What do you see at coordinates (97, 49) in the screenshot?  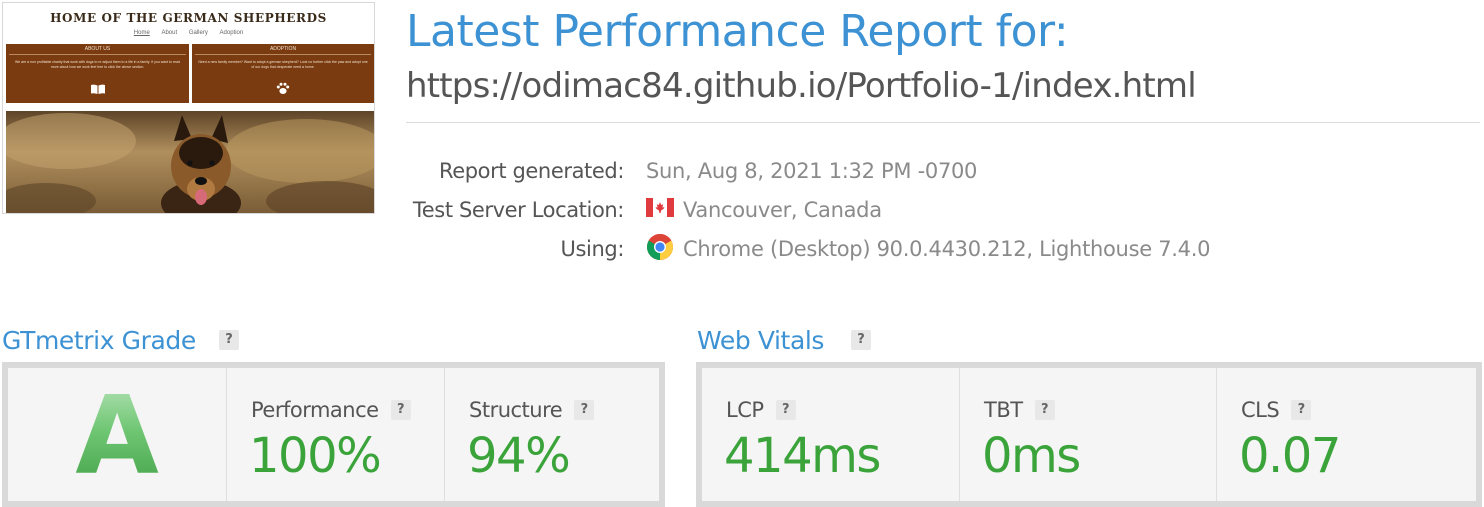 I see `thumbnail-about-heading: ABOUT US` at bounding box center [97, 49].